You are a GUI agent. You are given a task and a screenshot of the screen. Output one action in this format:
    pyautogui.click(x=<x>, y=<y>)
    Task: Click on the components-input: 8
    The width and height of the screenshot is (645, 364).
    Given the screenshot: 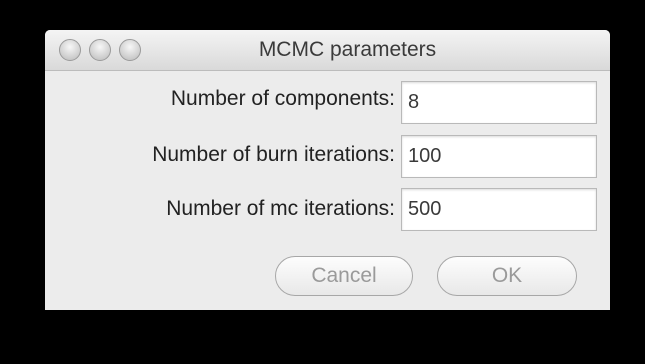 What is the action you would take?
    pyautogui.click(x=499, y=102)
    